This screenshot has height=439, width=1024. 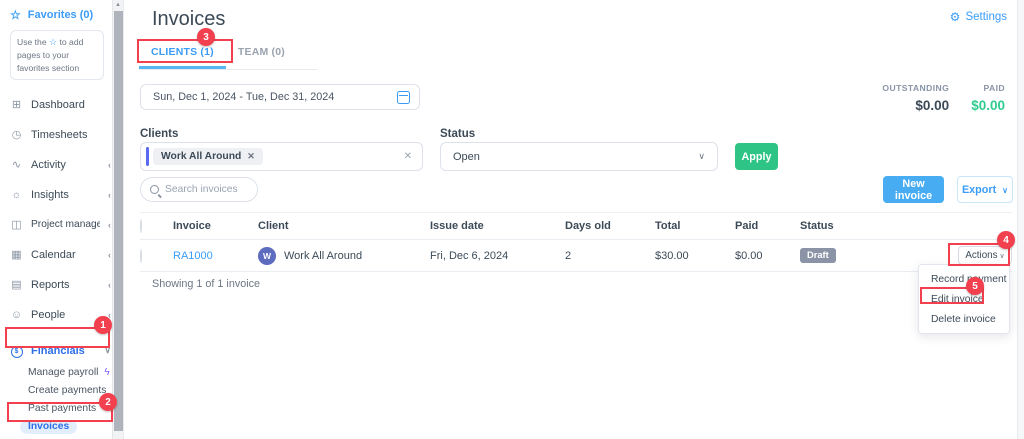 I want to click on paid-label: PAID, so click(x=994, y=88).